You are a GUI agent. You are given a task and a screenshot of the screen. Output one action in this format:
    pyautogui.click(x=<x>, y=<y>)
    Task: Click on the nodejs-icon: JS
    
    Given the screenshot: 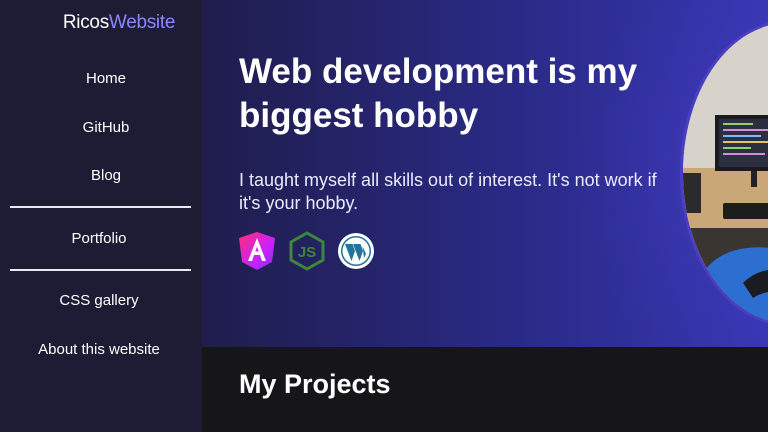 What is the action you would take?
    pyautogui.click(x=307, y=251)
    